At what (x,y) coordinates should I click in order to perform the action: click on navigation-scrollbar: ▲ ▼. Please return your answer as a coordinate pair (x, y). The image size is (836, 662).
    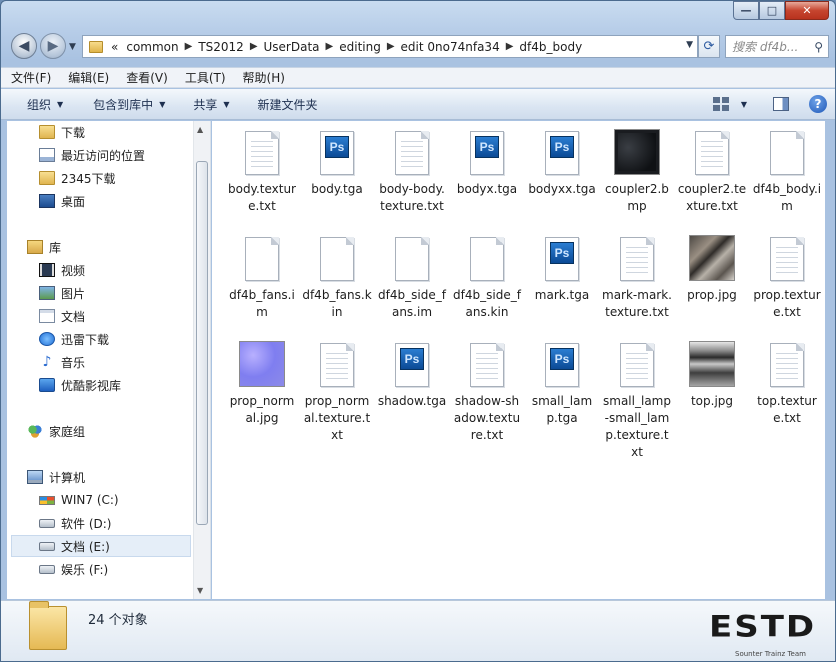
    Looking at the image, I should click on (201, 360).